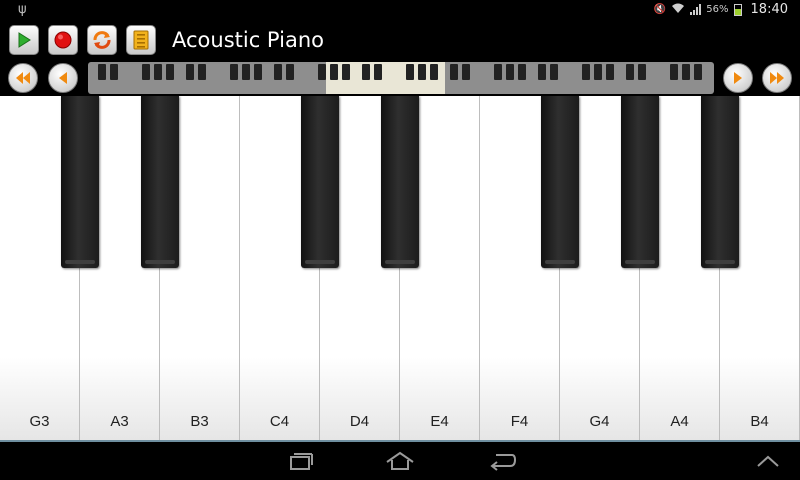 Image resolution: width=800 pixels, height=480 pixels. I want to click on loop-icon, so click(102, 40).